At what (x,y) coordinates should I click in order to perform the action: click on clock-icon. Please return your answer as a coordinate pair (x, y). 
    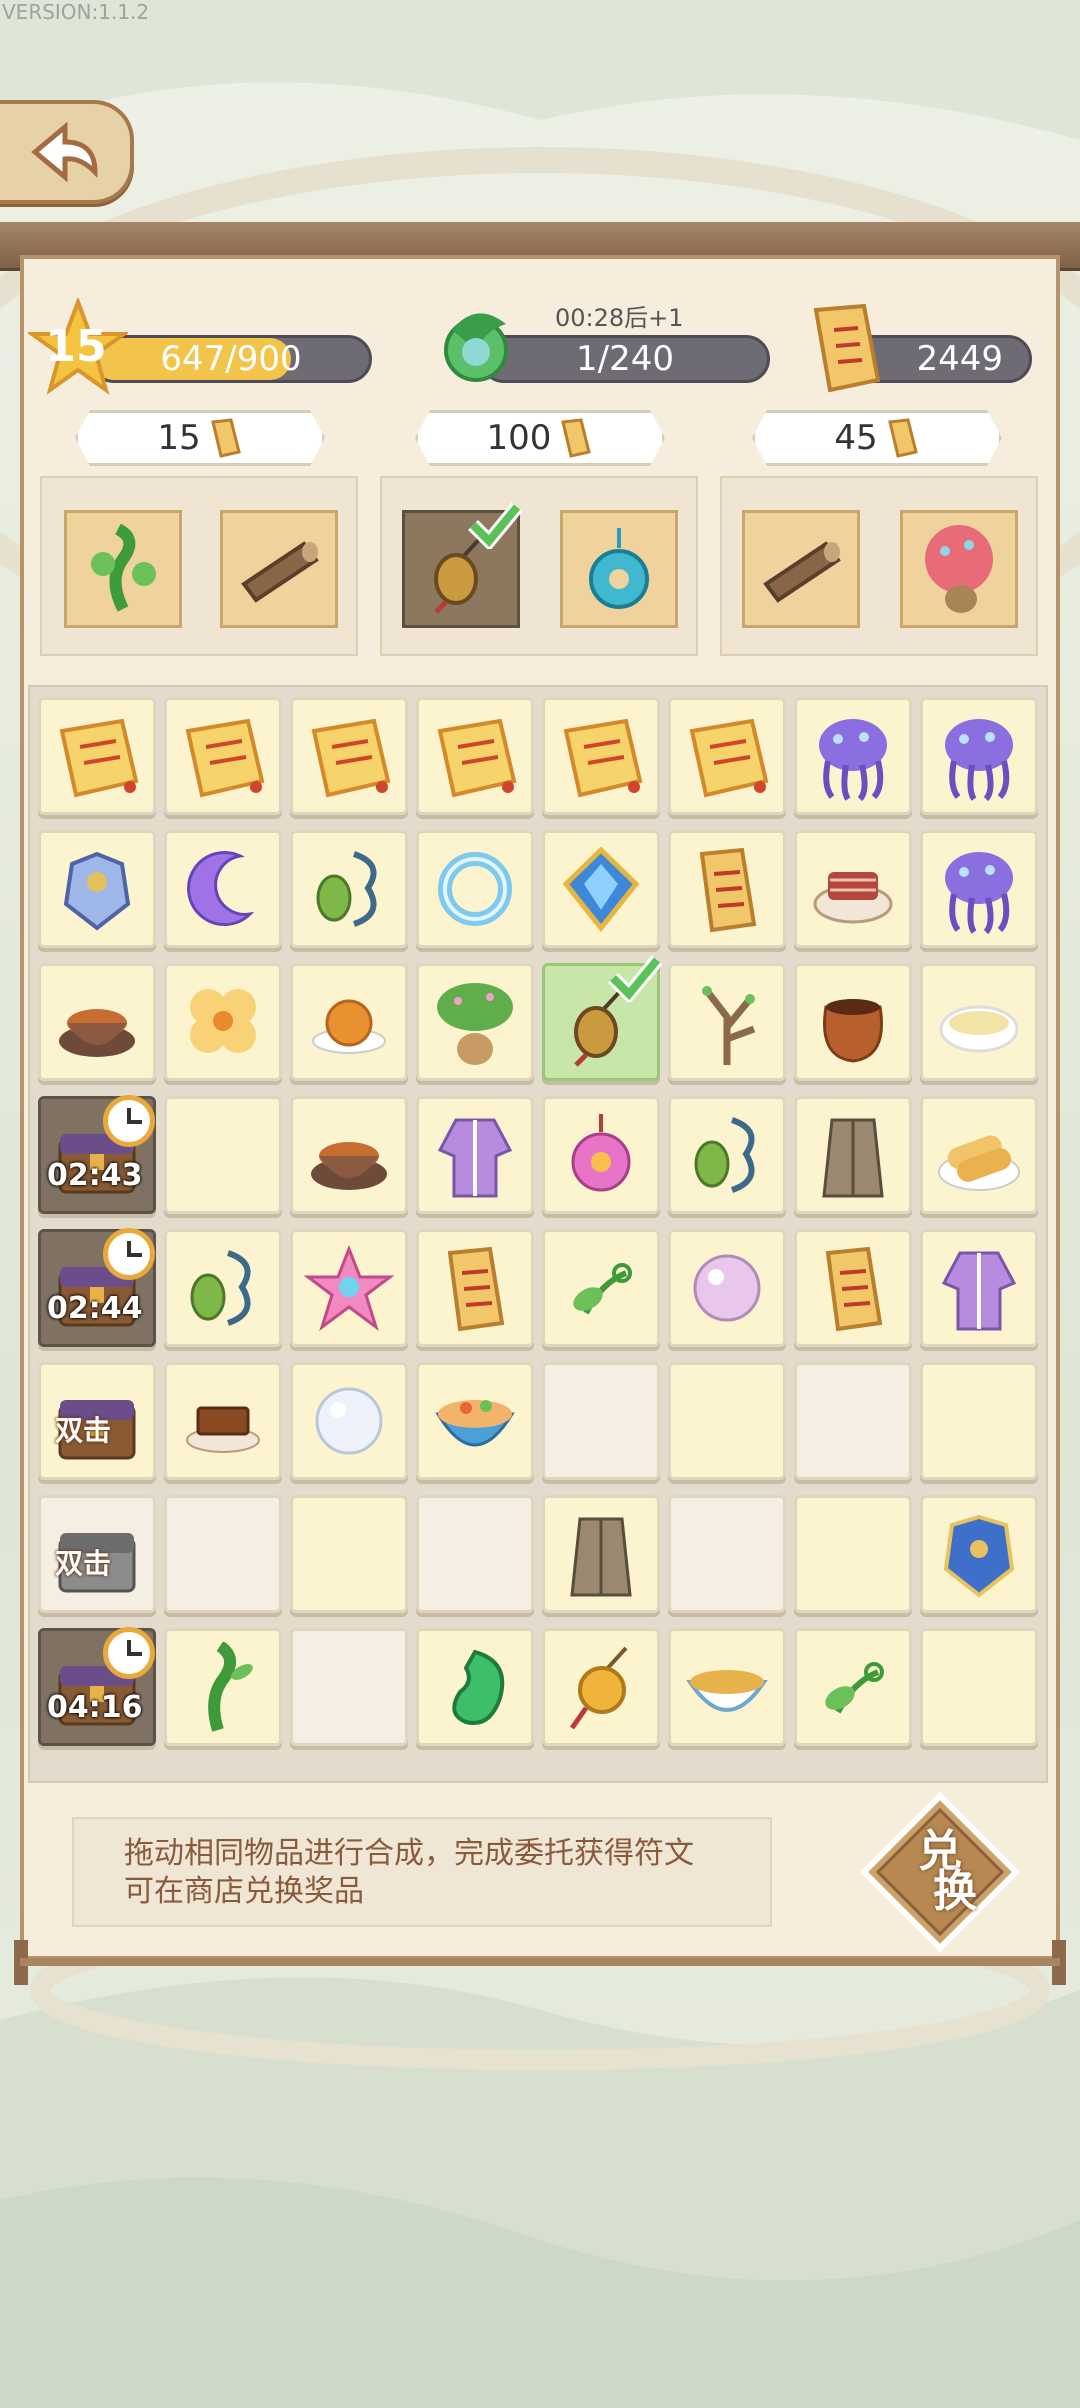
    Looking at the image, I should click on (129, 1254).